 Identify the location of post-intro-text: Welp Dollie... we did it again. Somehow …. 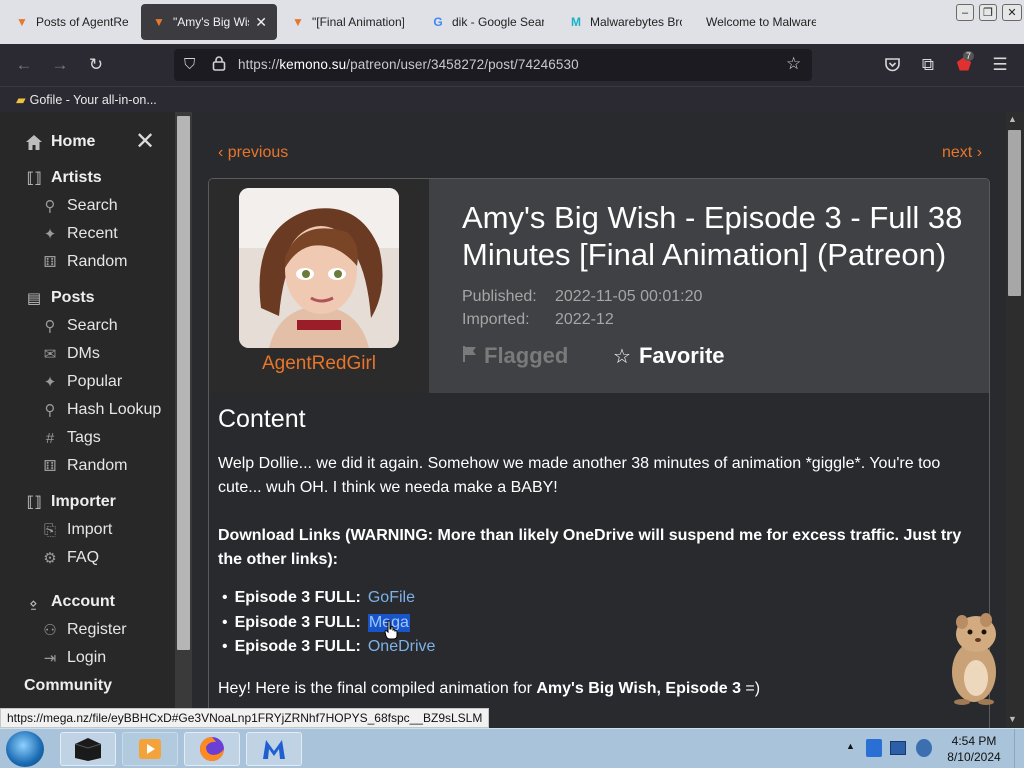
(579, 475).